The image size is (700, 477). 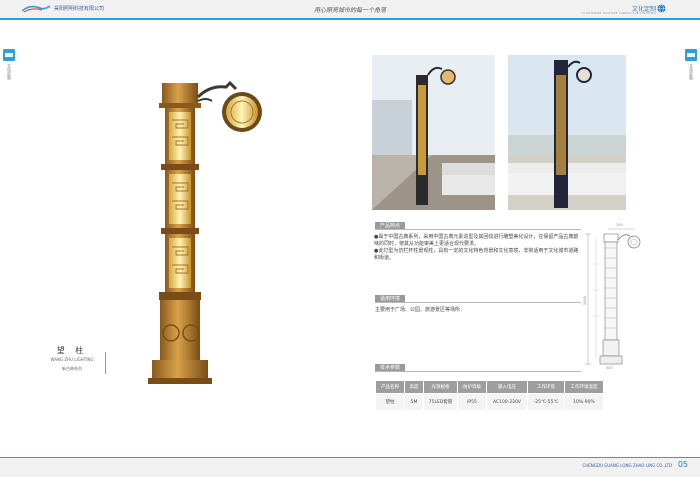 I want to click on params-header-cell: 光源规格, so click(x=440, y=387).